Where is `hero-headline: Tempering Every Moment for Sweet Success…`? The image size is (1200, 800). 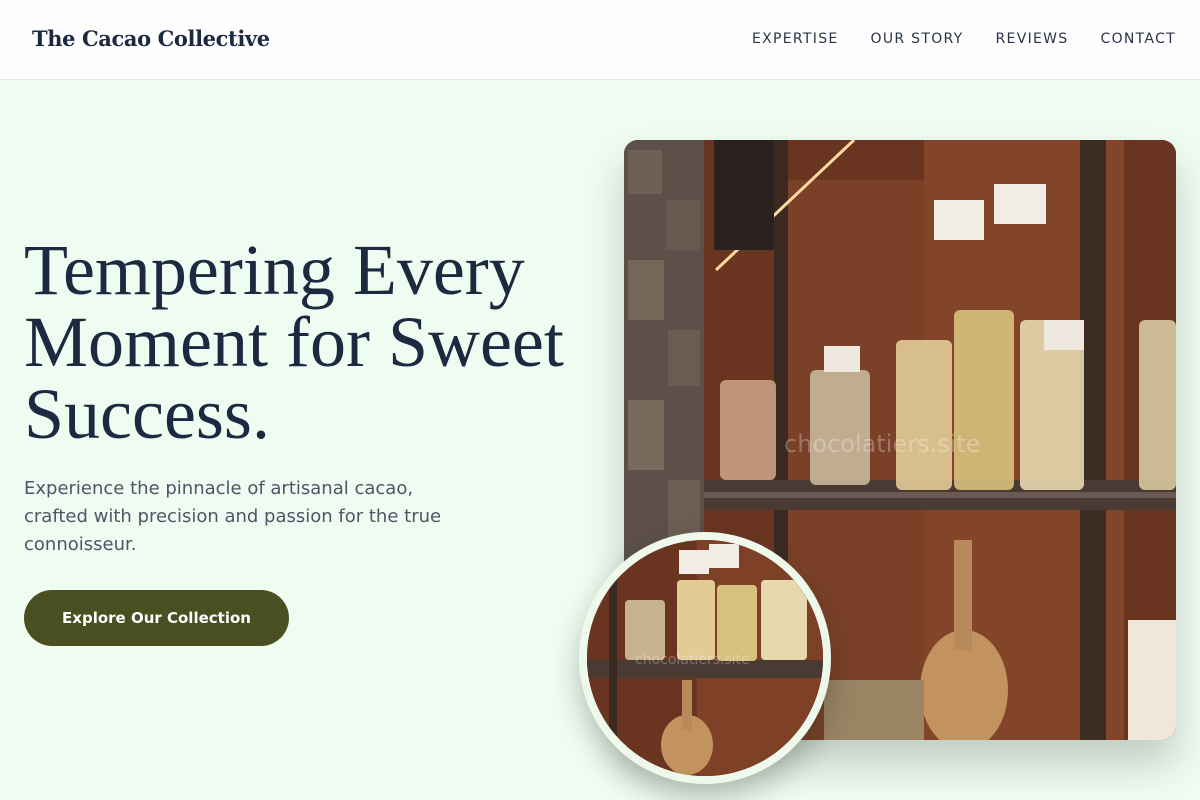 hero-headline: Tempering Every Moment for Sweet Success… is located at coordinates (294, 342).